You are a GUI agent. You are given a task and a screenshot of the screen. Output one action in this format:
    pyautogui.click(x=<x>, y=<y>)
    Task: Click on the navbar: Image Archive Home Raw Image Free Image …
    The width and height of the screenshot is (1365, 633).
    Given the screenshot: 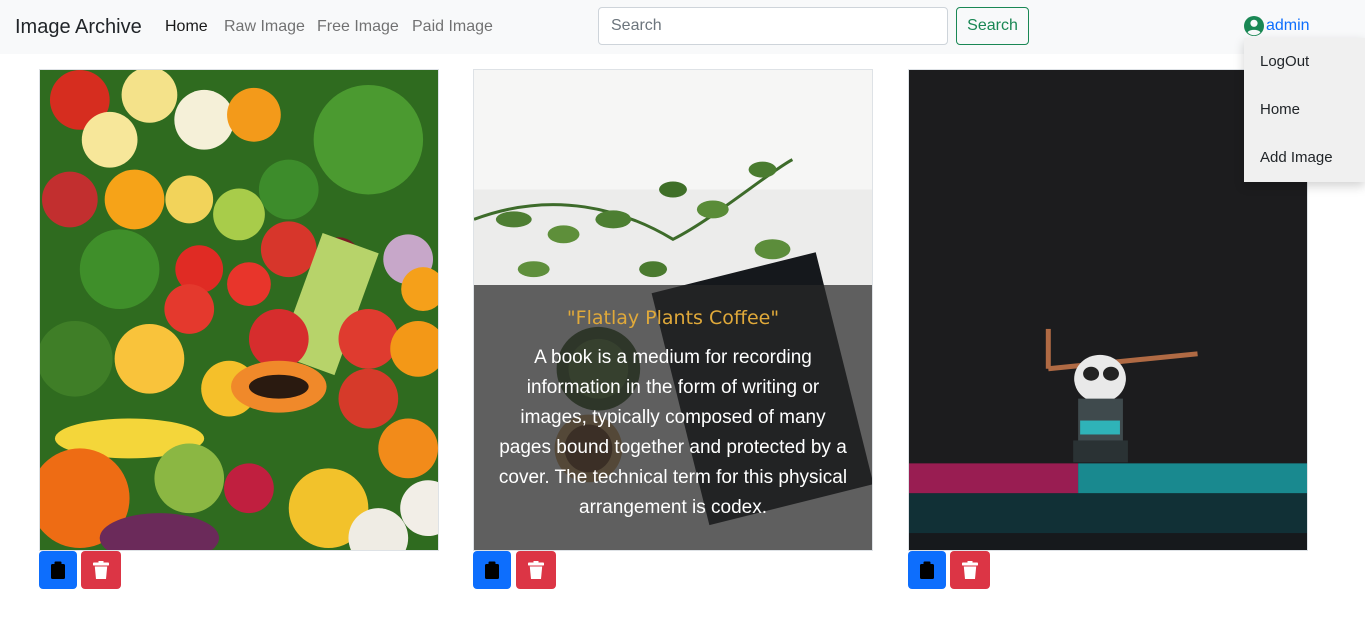 What is the action you would take?
    pyautogui.click(x=682, y=27)
    